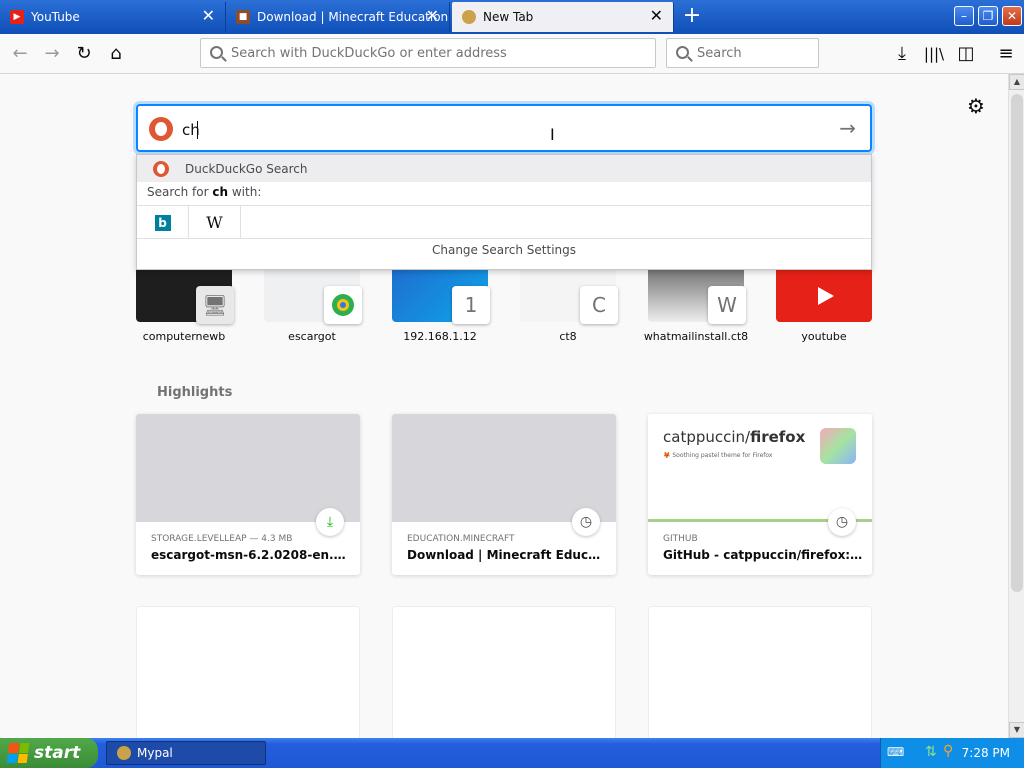 Image resolution: width=1024 pixels, height=768 pixels. Describe the element at coordinates (343, 305) in the screenshot. I see `escargot-icon` at that location.